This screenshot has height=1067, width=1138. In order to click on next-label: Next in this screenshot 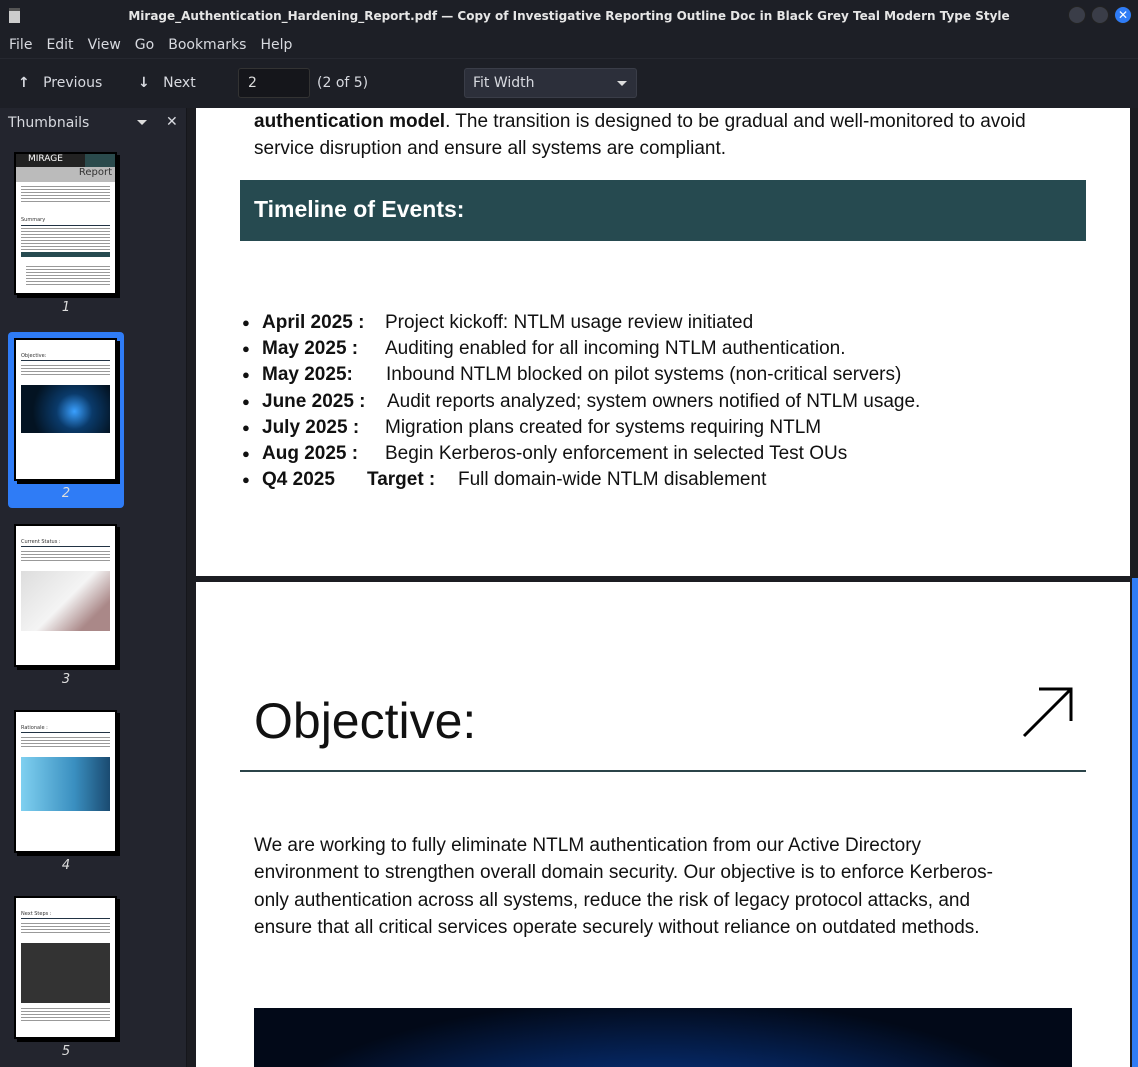, I will do `click(179, 83)`.